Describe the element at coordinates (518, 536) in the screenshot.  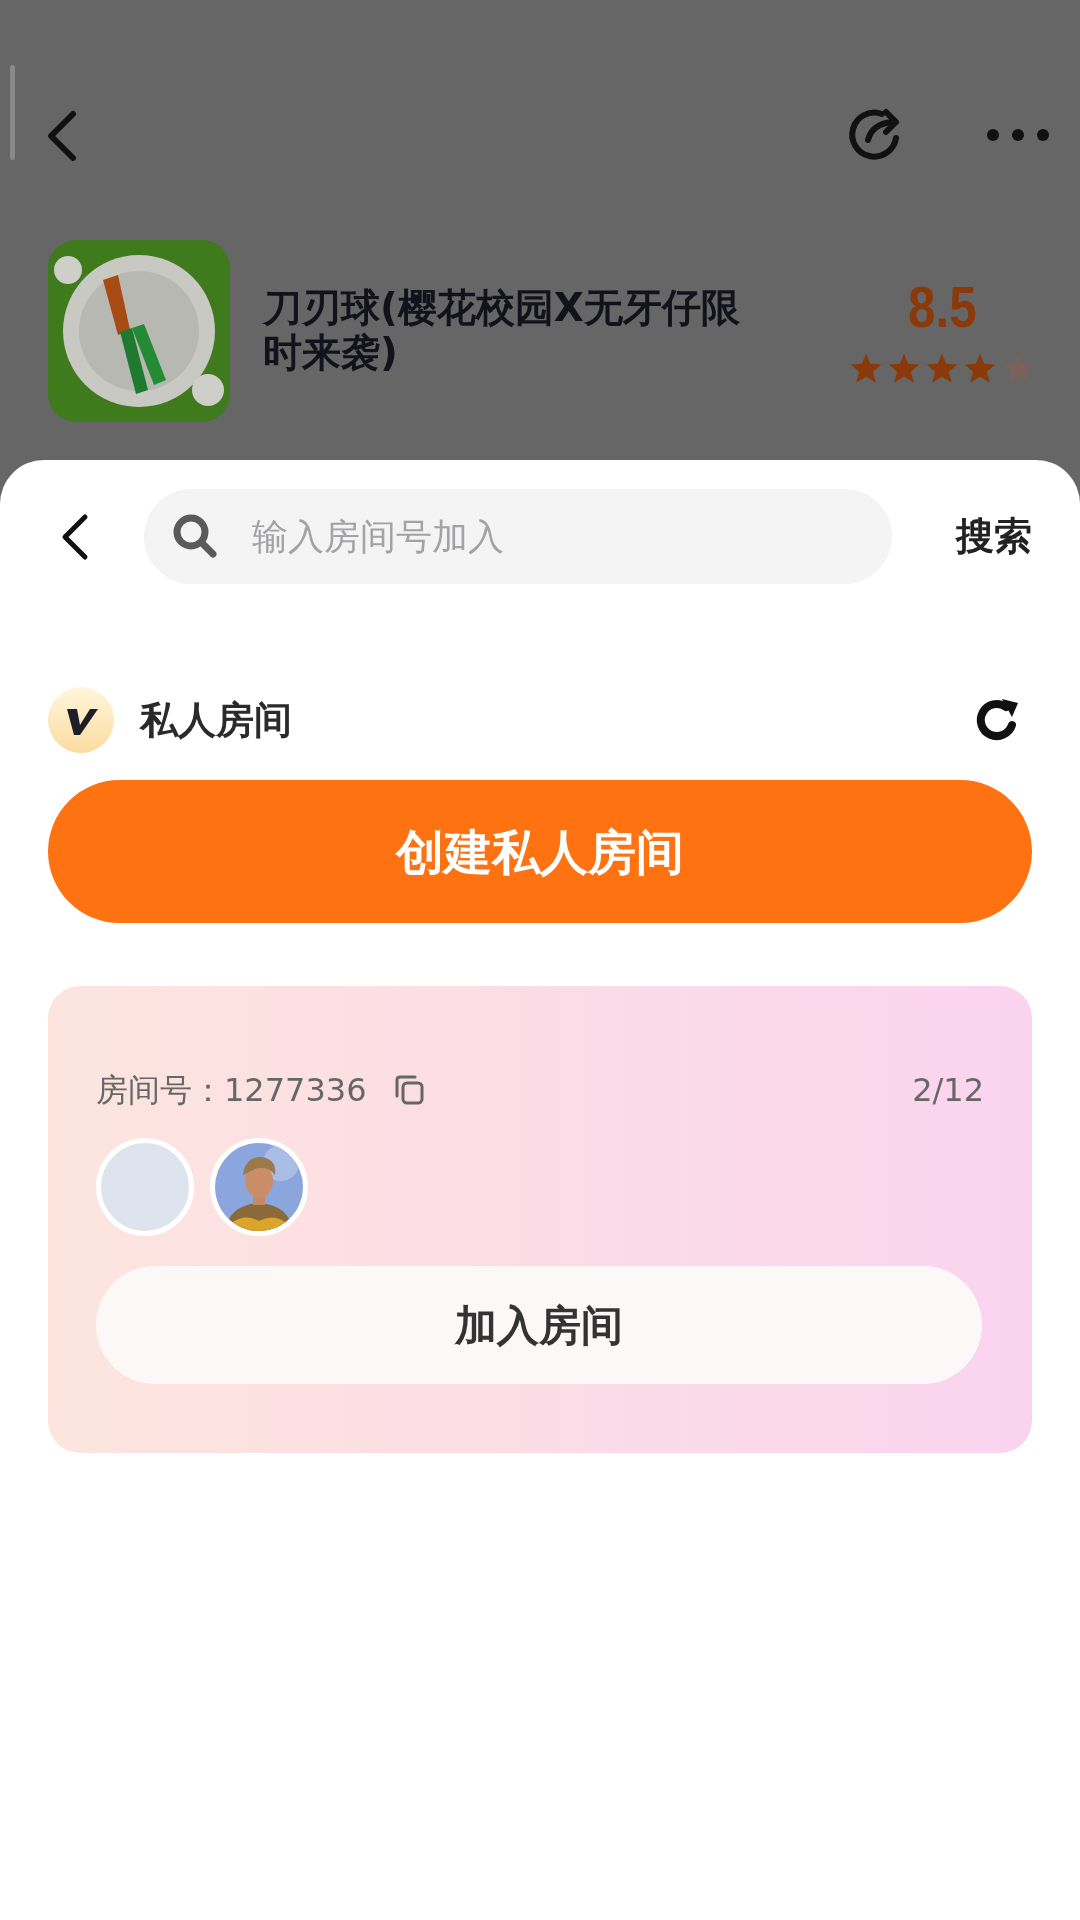
I see `search-field: 输入房间号加入` at that location.